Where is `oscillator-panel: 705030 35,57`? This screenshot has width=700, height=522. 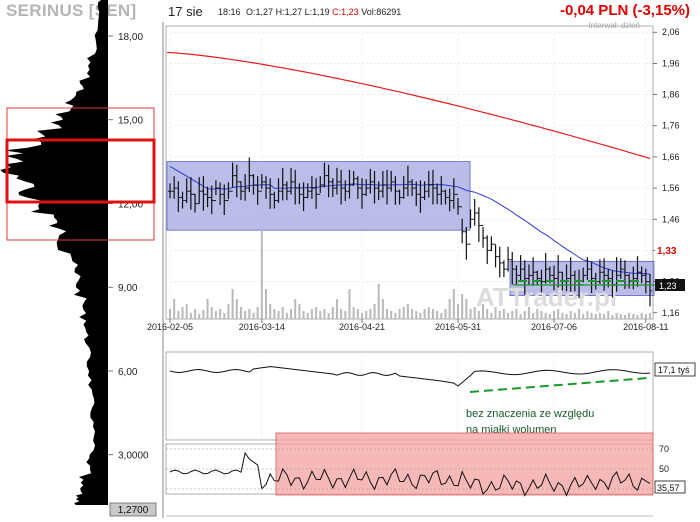
oscillator-panel: 705030 35,57 is located at coordinates (425, 474).